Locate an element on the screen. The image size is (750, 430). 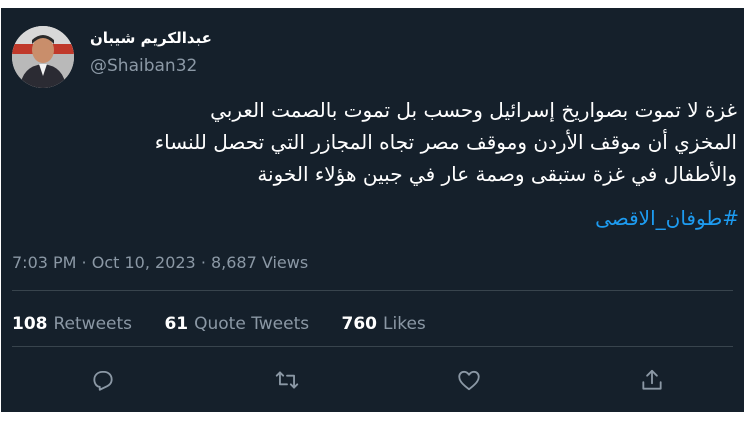
reply-button is located at coordinates (103, 380).